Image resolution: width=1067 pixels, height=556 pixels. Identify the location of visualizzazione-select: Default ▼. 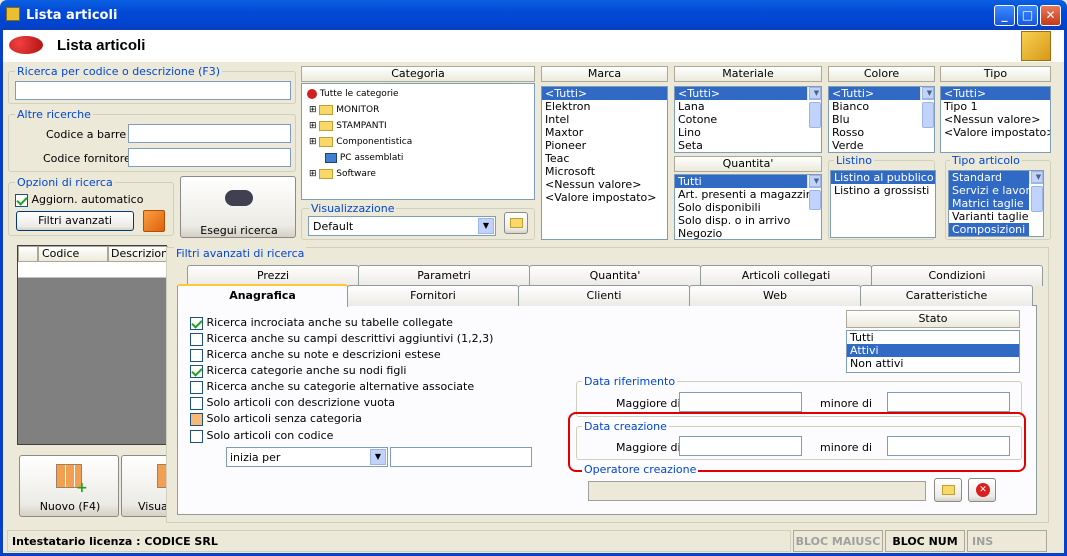
(402, 226).